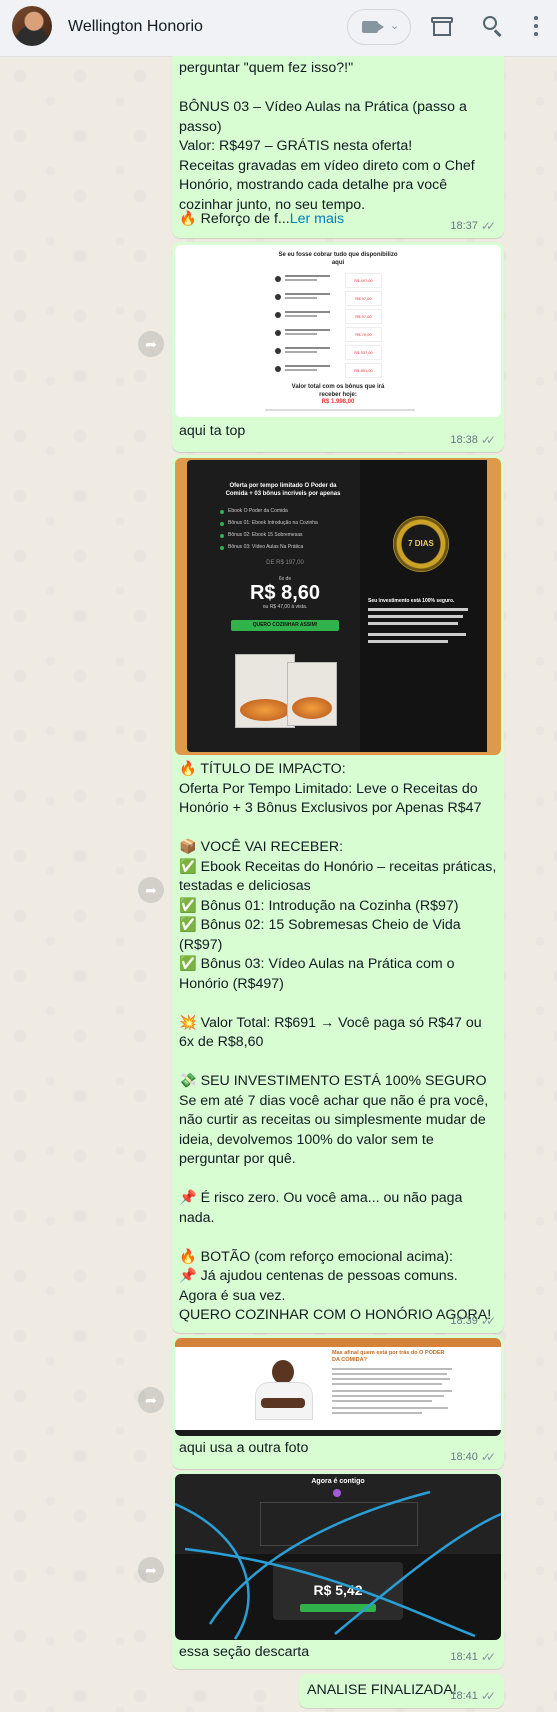 The image size is (557, 1712). Describe the element at coordinates (421, 544) in the screenshot. I see `guarantee-badge: 7 DIAS` at that location.